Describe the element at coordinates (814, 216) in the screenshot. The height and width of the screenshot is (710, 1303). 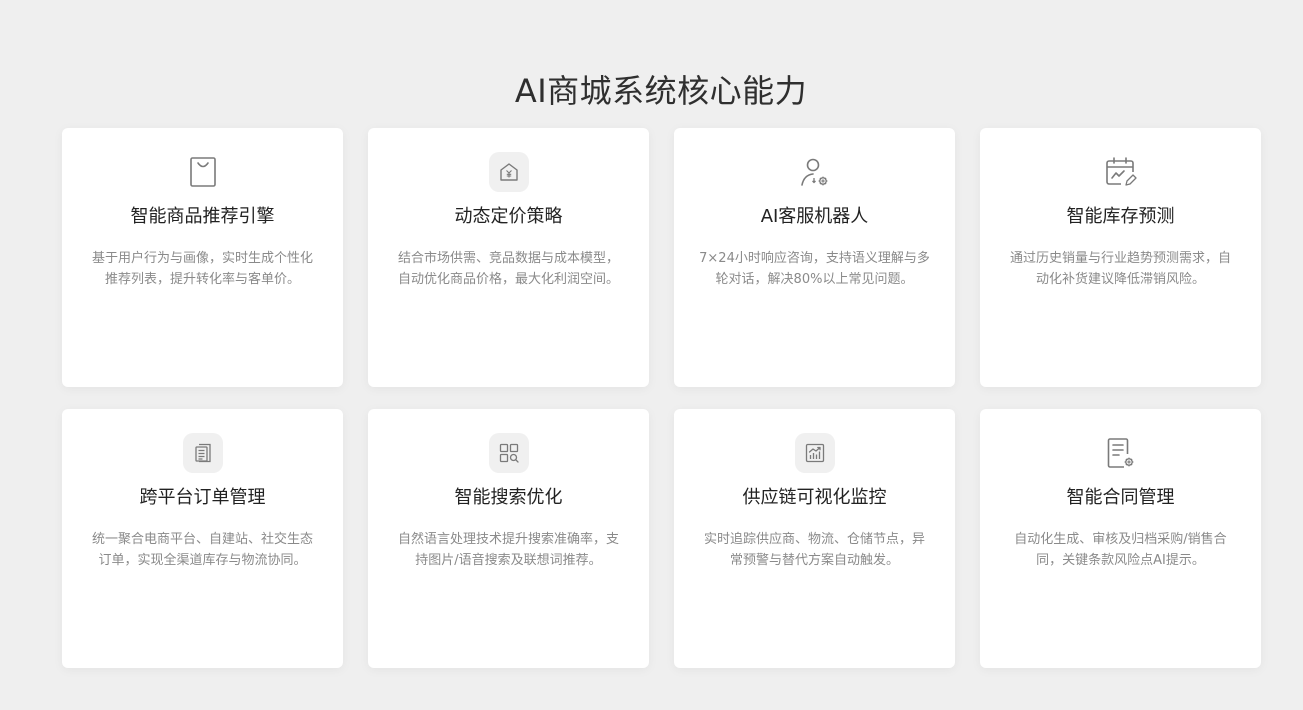
I see `card-title: AI客服机器人` at that location.